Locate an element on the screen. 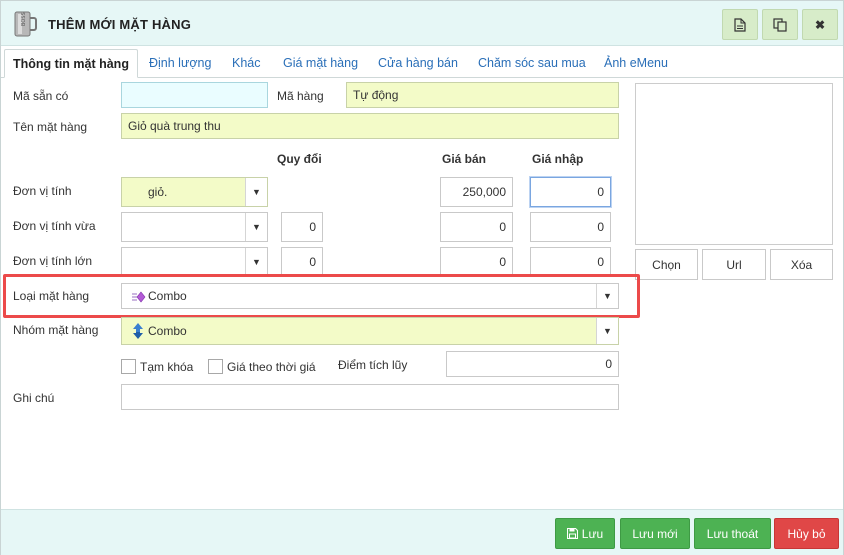 This screenshot has width=844, height=555. don-vi-tinh-gia-nhap-input: 0 is located at coordinates (570, 192).